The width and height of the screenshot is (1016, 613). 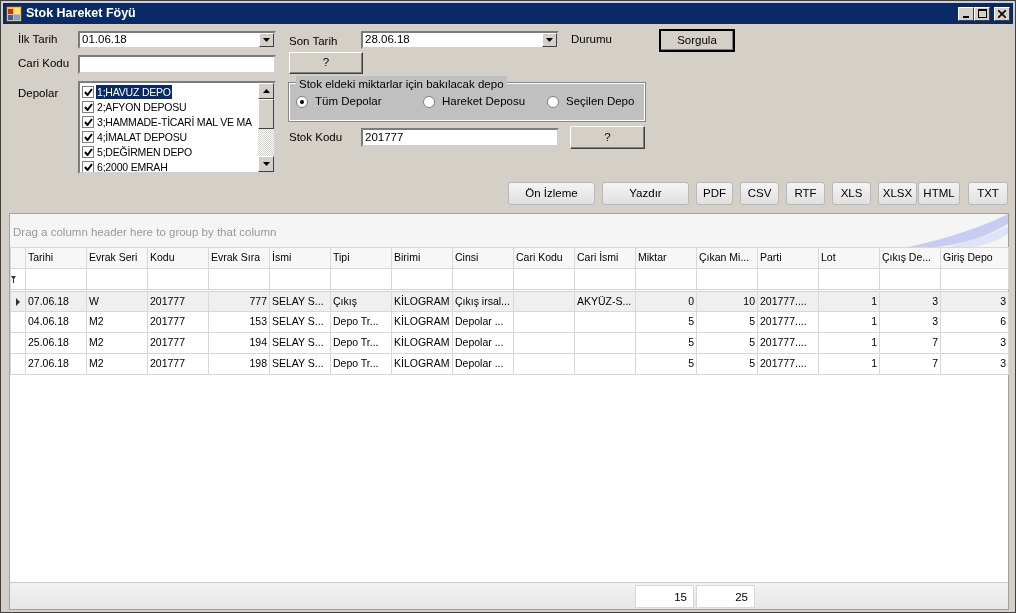 I want to click on minimize-icon, so click(x=966, y=16).